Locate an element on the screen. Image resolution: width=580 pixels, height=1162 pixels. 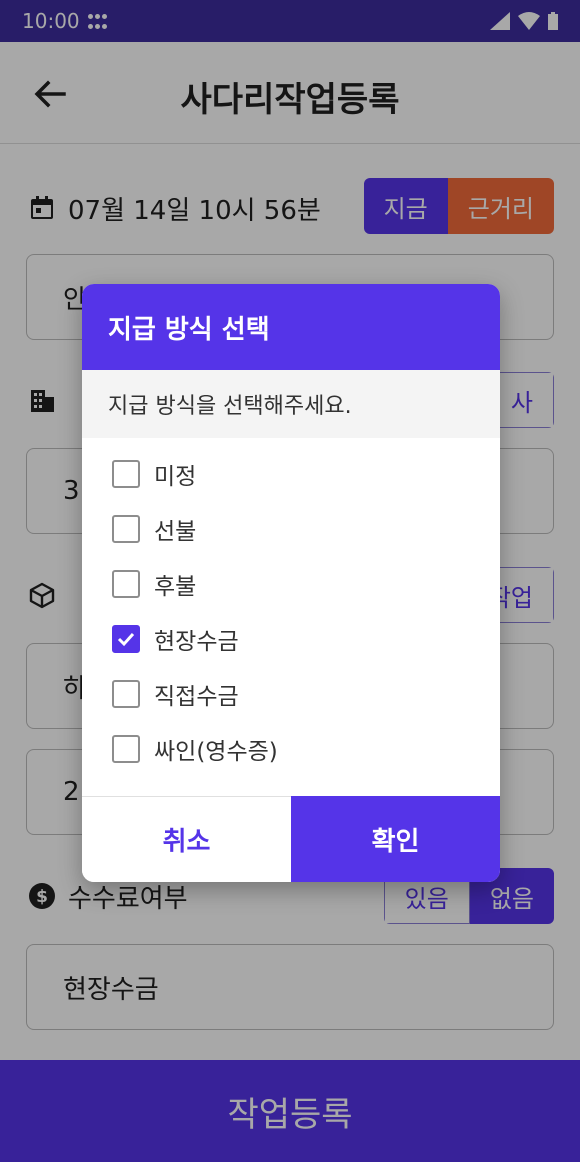
dialog-title: 지급 방식 선택 is located at coordinates (291, 327).